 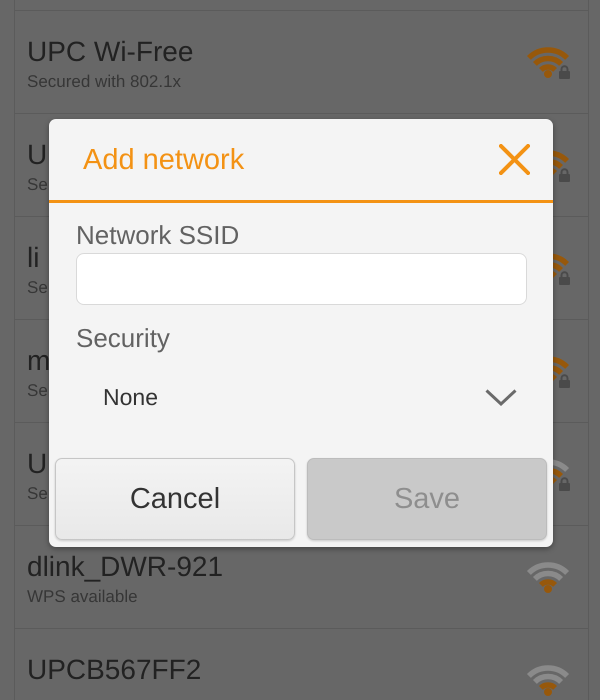 I want to click on security-dropdown: None, so click(x=301, y=397).